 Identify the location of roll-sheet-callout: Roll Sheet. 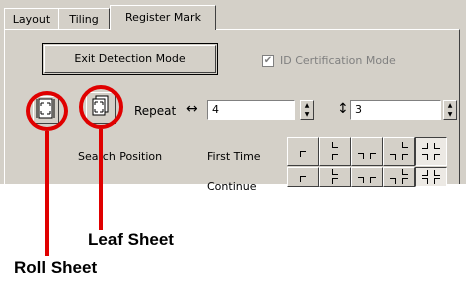
(56, 267).